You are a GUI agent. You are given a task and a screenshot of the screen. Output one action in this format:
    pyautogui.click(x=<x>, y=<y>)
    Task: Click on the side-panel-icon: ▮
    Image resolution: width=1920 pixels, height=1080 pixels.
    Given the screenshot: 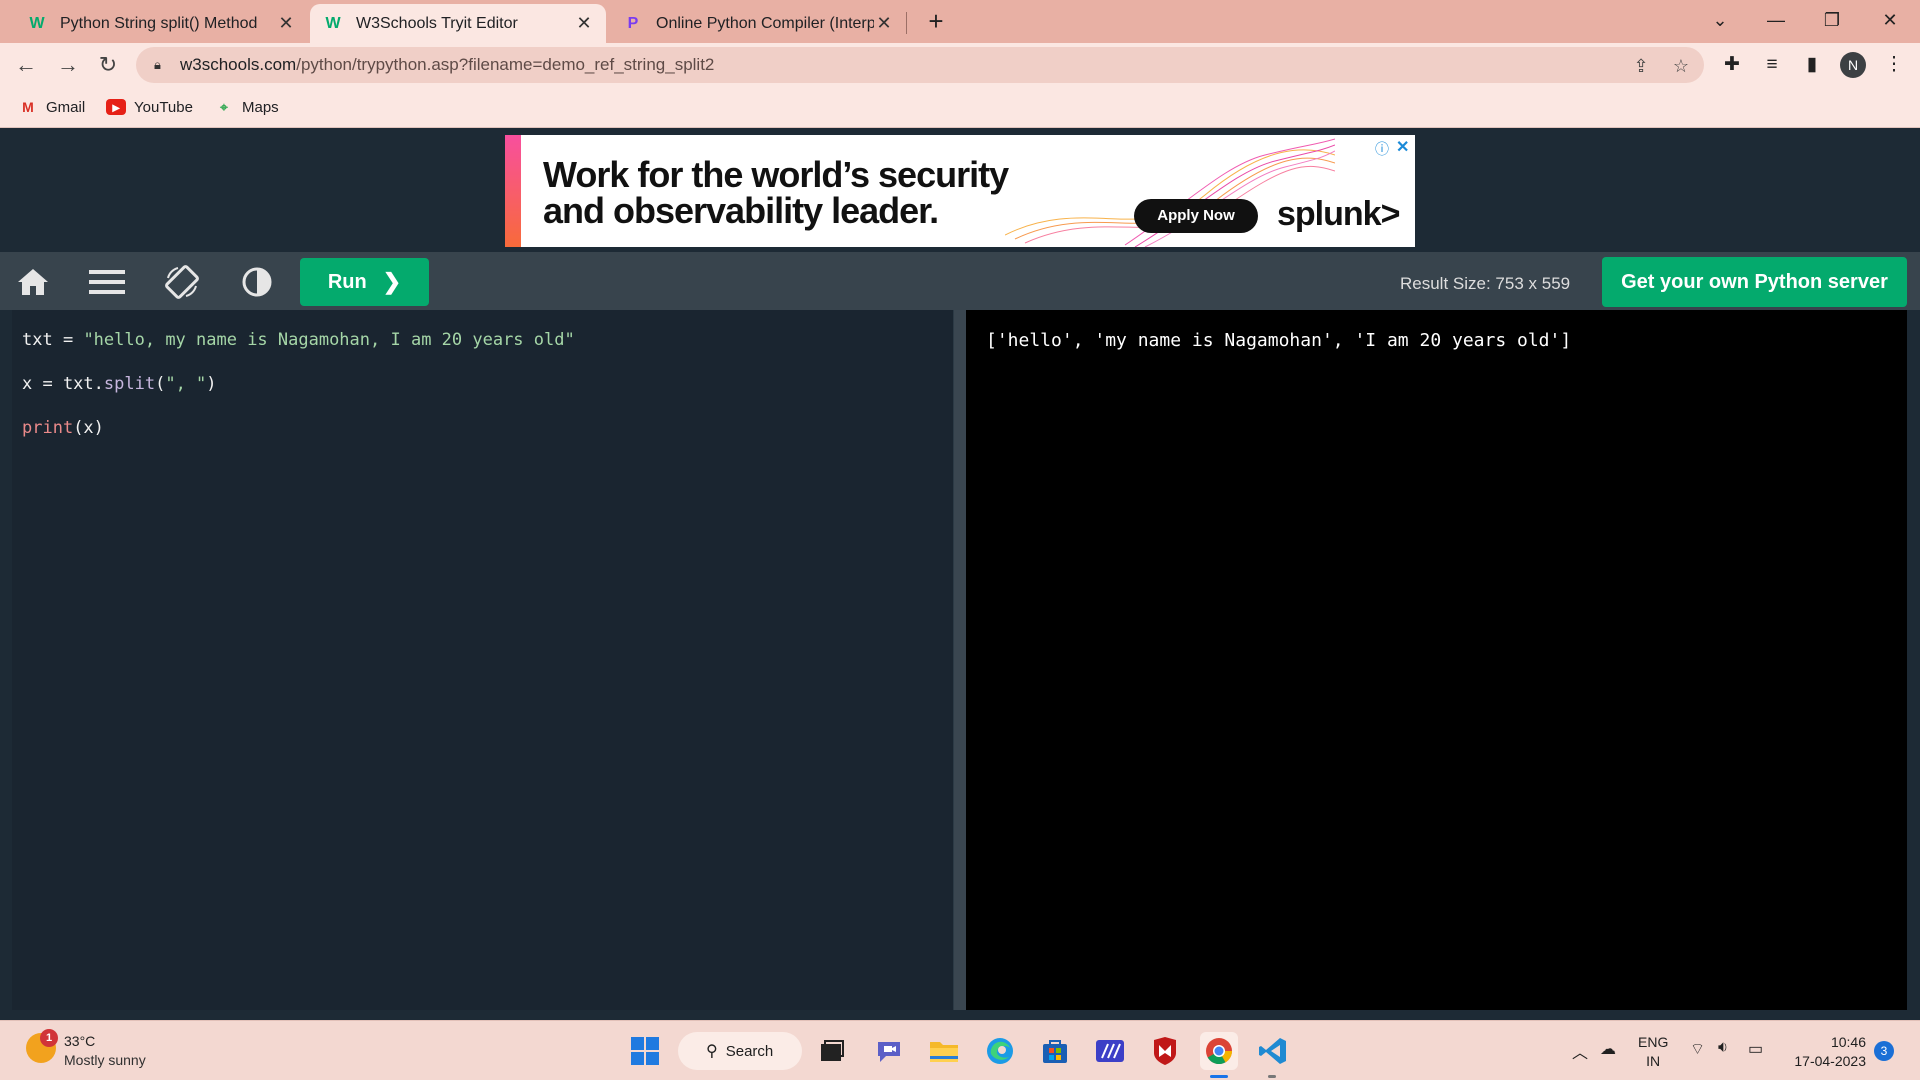 What is the action you would take?
    pyautogui.click(x=1812, y=65)
    